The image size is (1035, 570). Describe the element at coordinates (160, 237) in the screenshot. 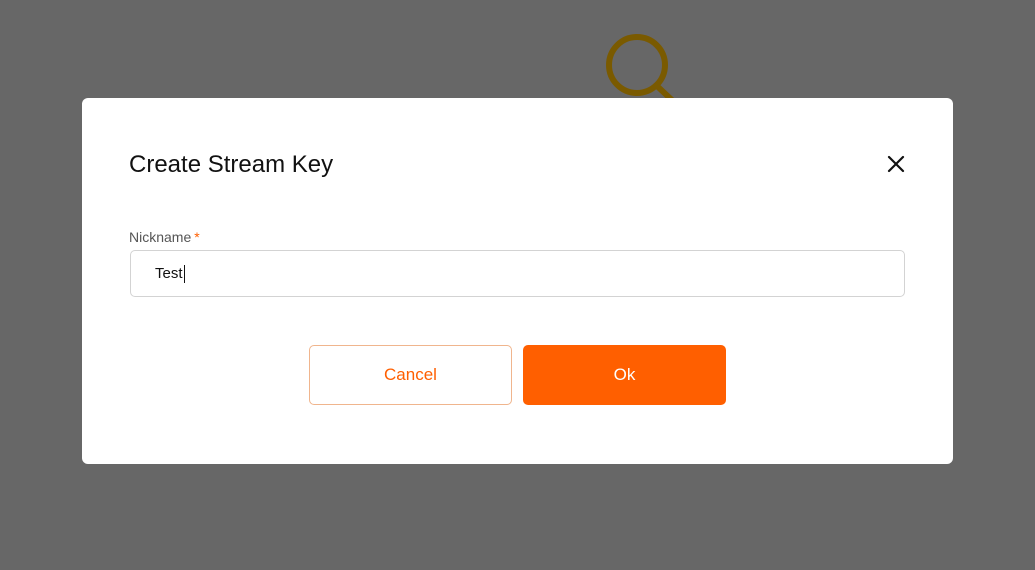

I see `nickname-label-text: Nickname` at that location.